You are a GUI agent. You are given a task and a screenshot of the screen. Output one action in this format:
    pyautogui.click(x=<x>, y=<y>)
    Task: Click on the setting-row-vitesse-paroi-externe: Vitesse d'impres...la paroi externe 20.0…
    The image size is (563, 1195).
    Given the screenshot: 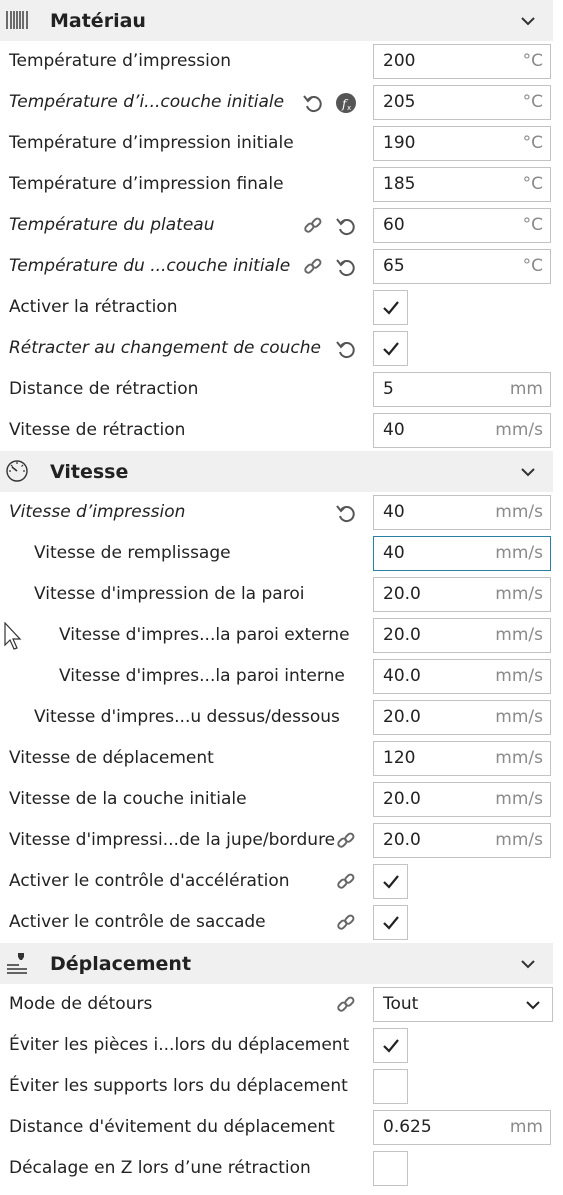 What is the action you would take?
    pyautogui.click(x=276, y=635)
    